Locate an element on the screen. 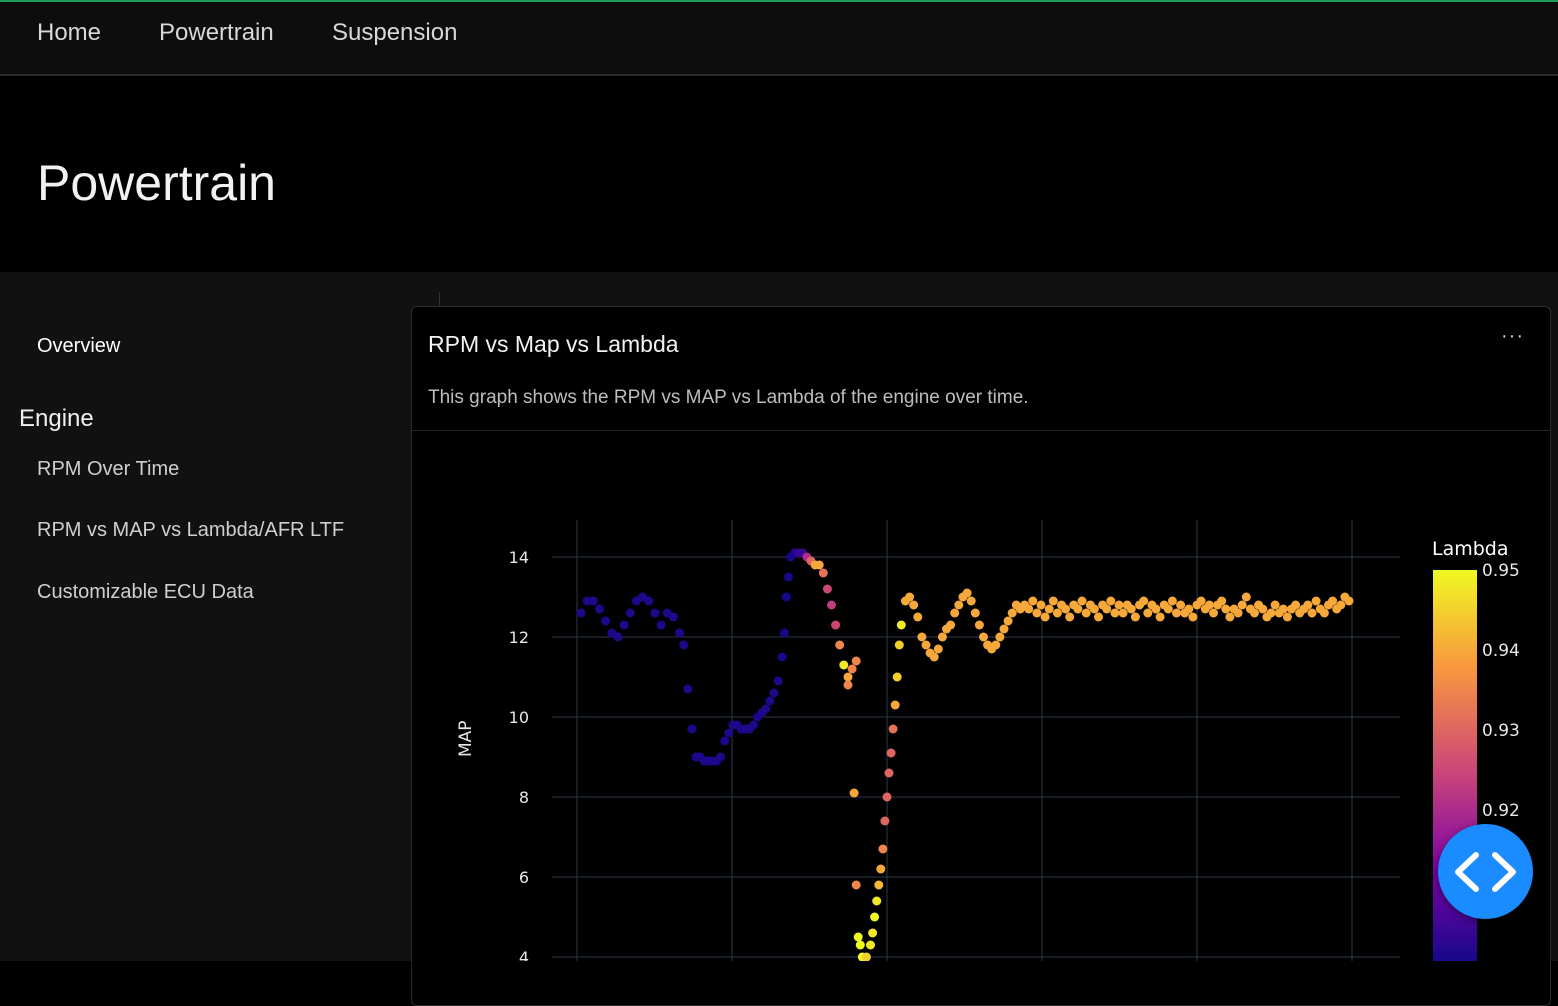 The width and height of the screenshot is (1558, 1006). nav-powertrain-link: Powertrain is located at coordinates (216, 33).